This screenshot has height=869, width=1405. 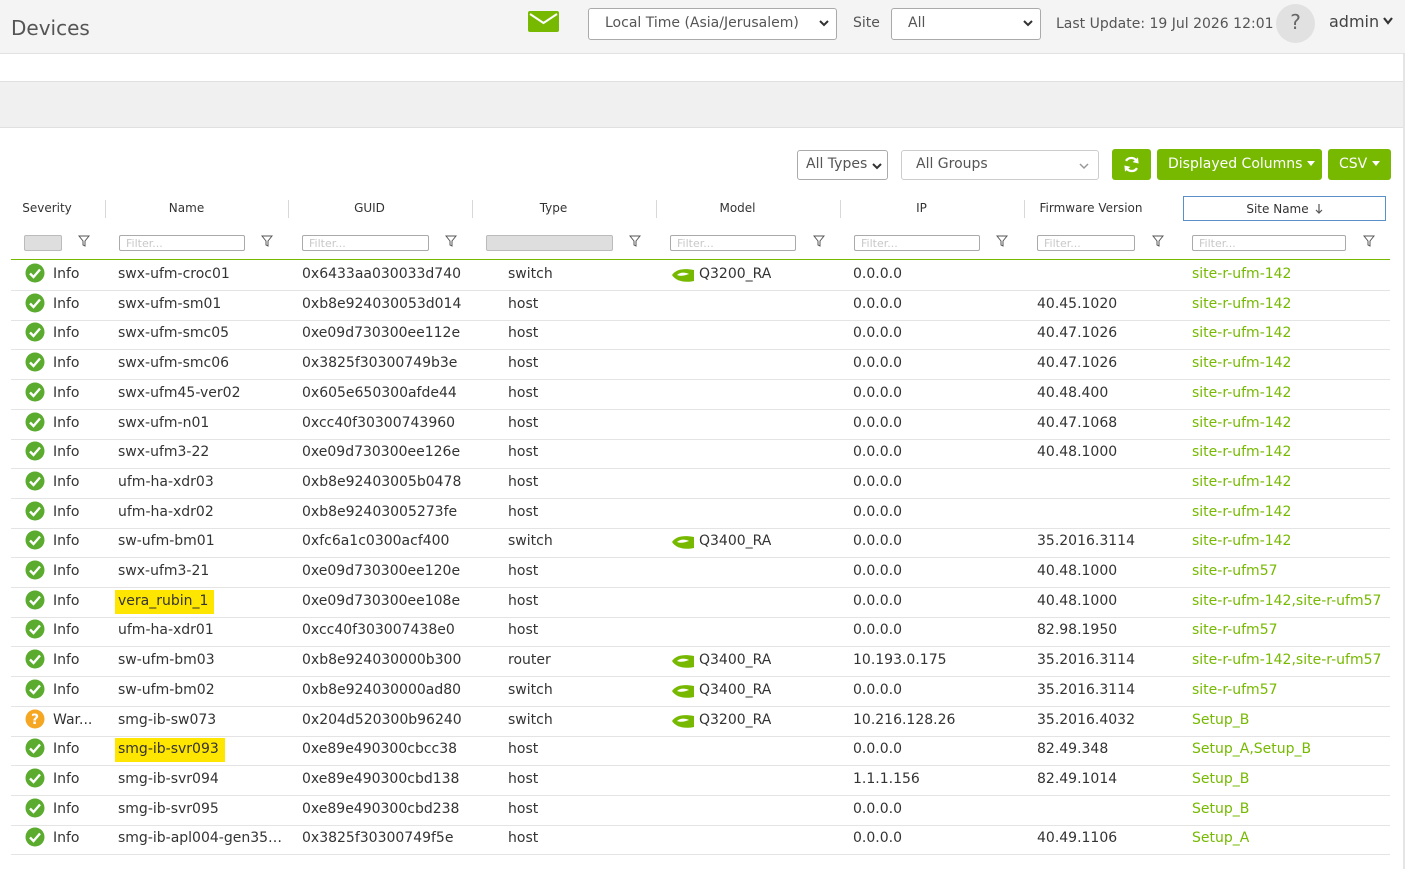 What do you see at coordinates (378, 630) in the screenshot?
I see `guid-cell: 0xcc40f303007438e0` at bounding box center [378, 630].